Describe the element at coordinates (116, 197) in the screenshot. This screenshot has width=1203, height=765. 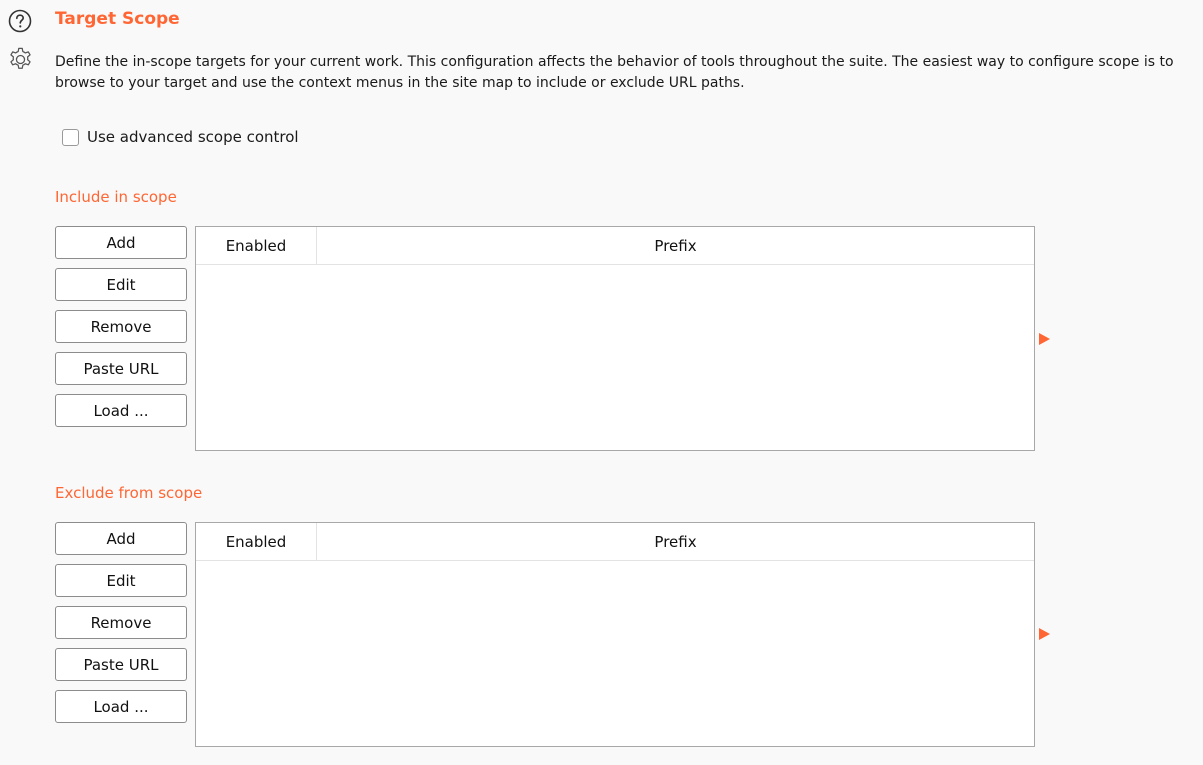
I see `include-section-label: Include in scope` at that location.